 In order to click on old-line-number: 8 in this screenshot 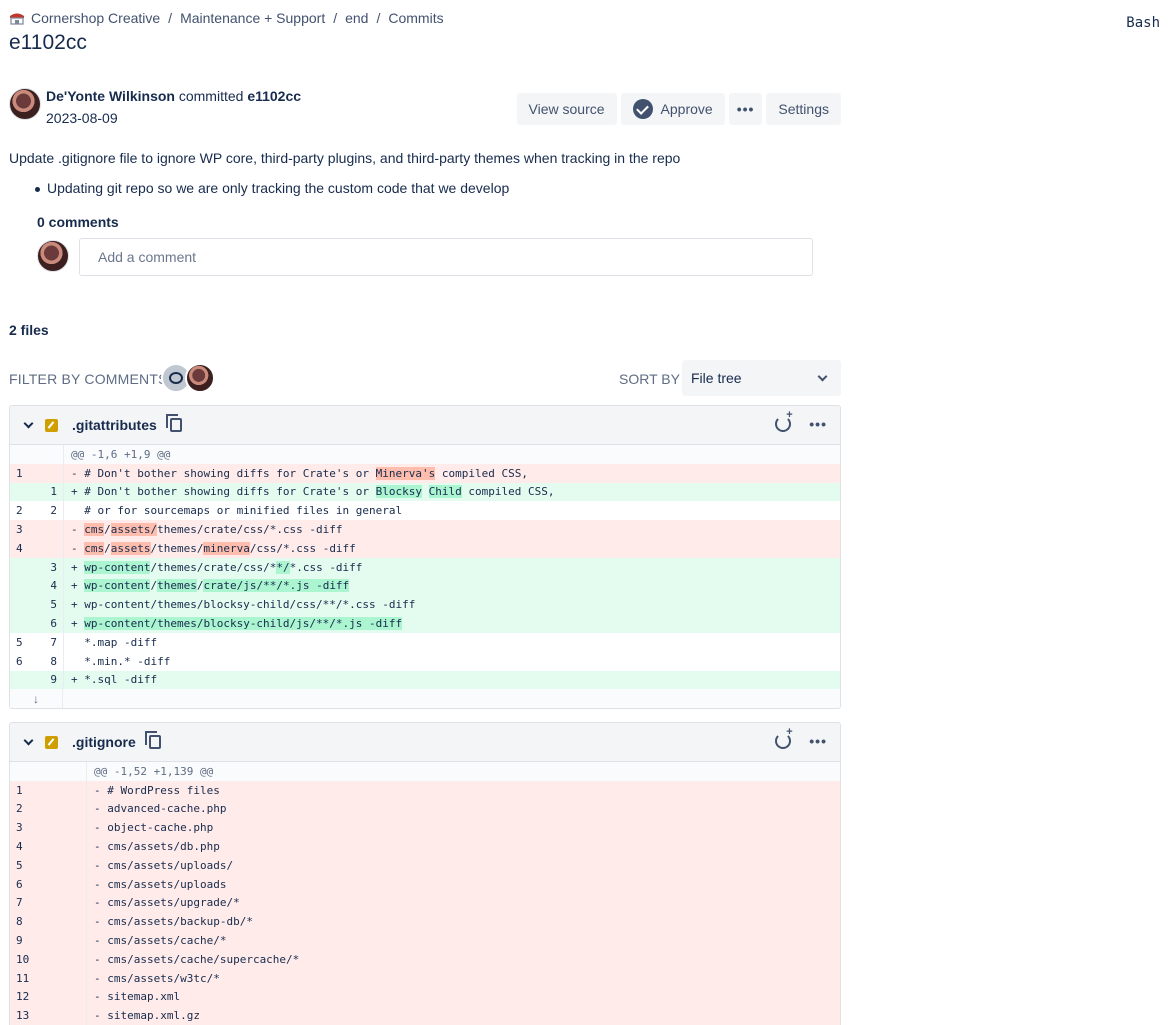, I will do `click(48, 921)`.